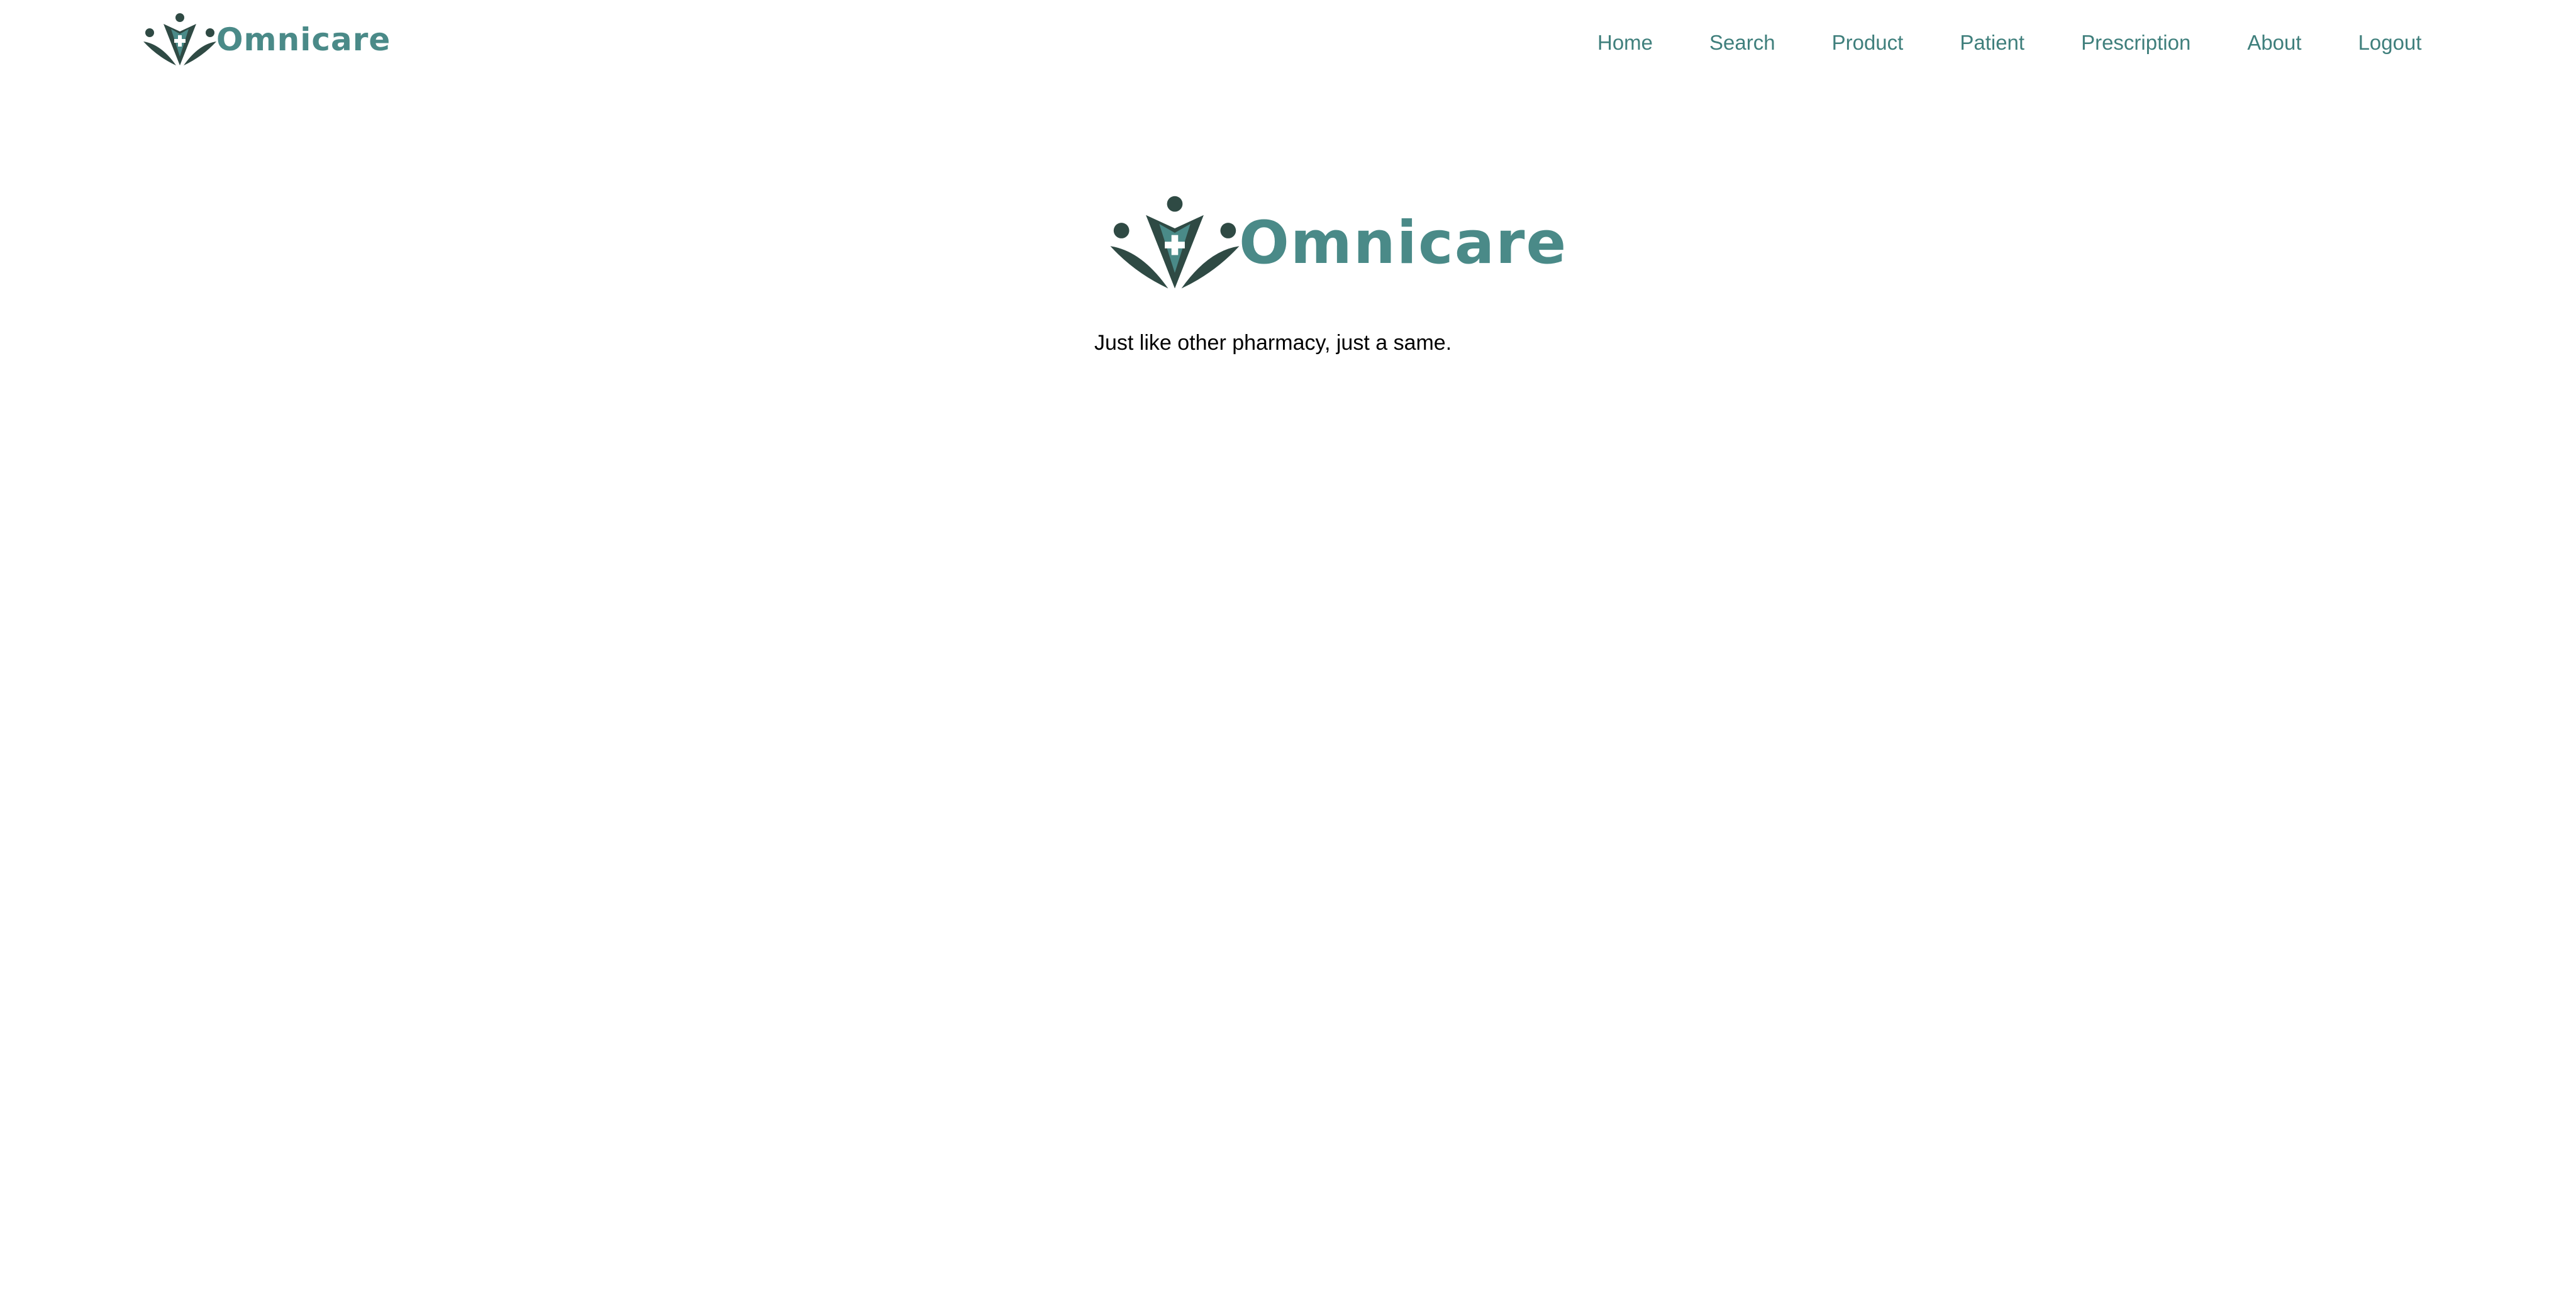 The width and height of the screenshot is (2576, 1311). I want to click on nav-prescription: Prescription, so click(2135, 43).